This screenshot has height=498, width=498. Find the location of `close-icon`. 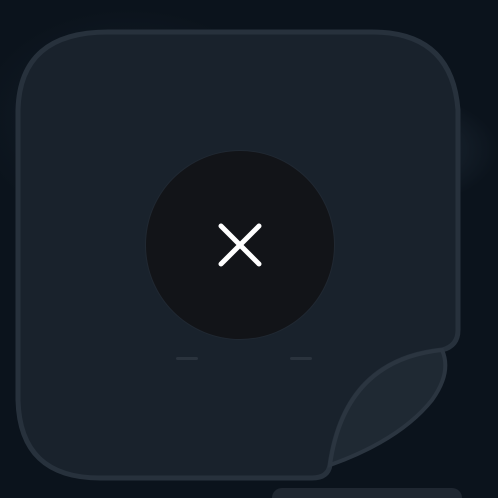

close-icon is located at coordinates (240, 245).